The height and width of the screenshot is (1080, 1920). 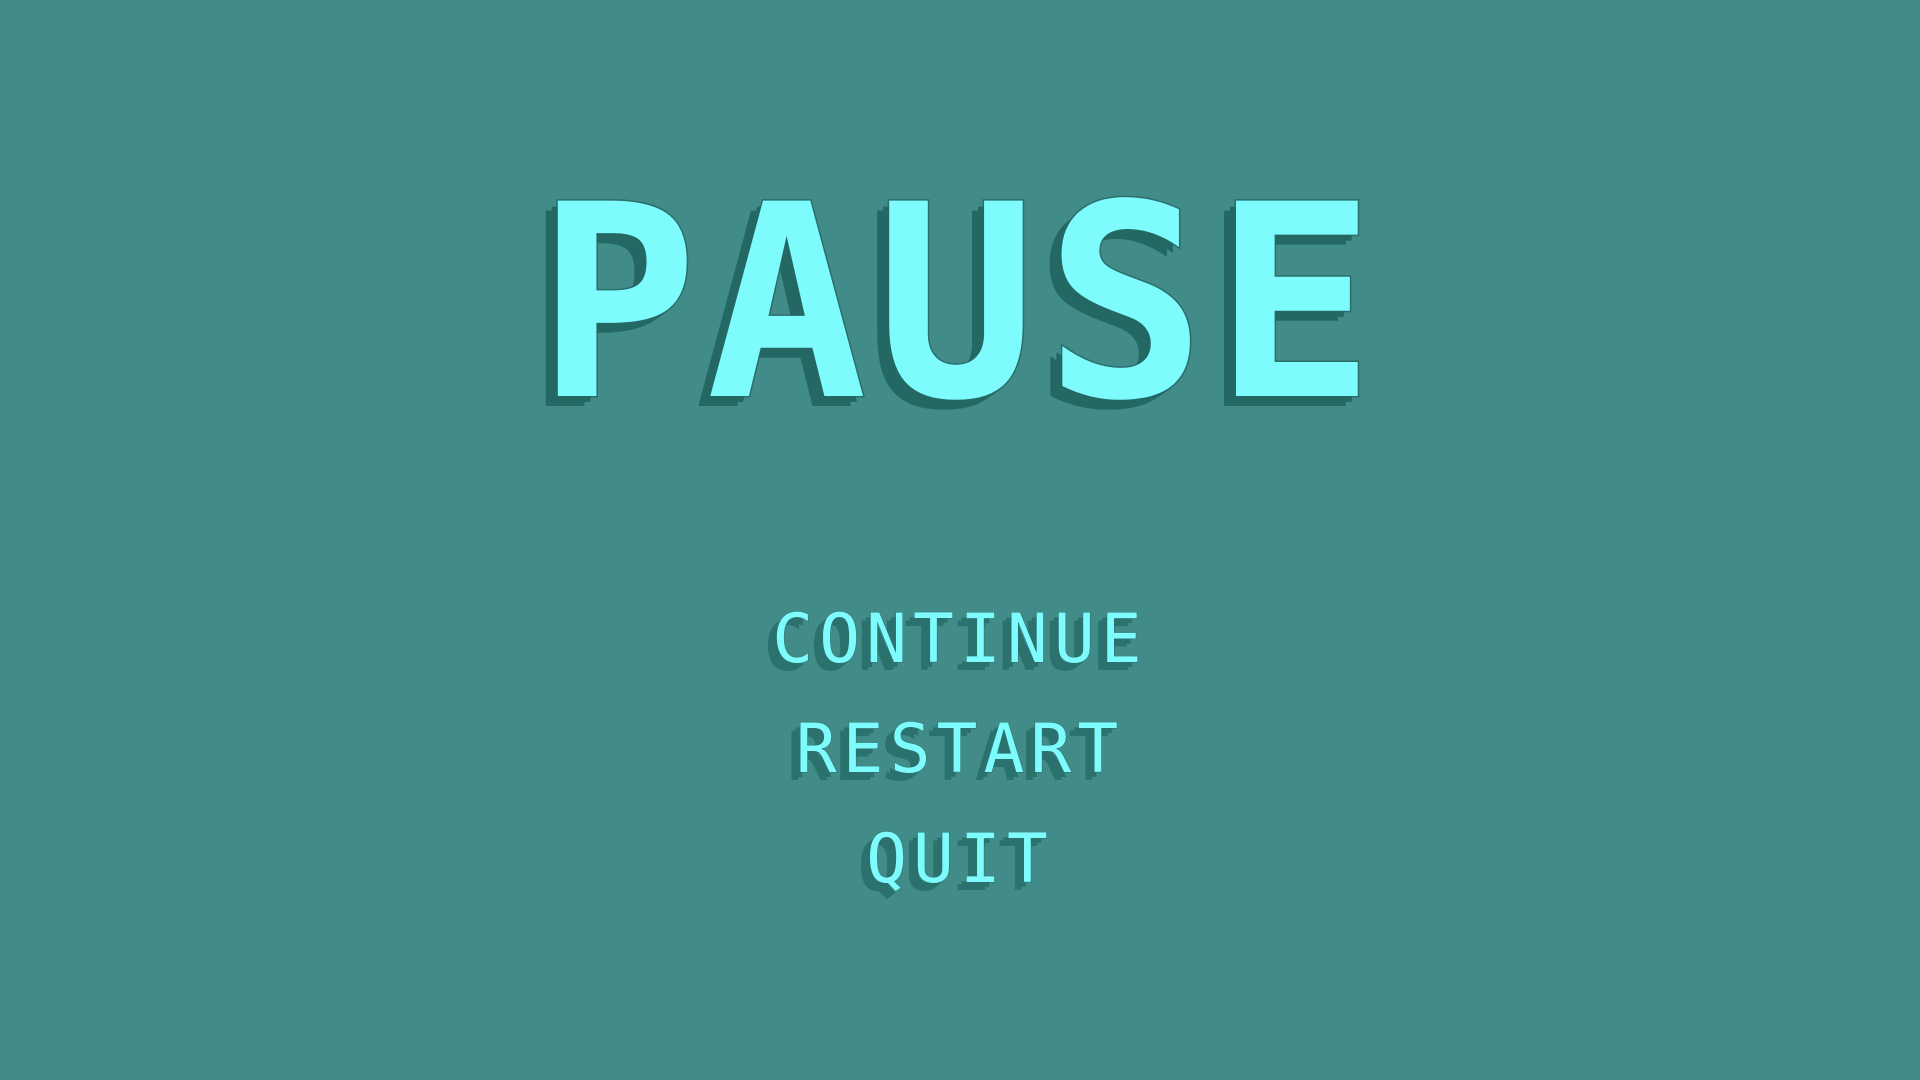 I want to click on quit-button: QUIT, so click(x=960, y=860).